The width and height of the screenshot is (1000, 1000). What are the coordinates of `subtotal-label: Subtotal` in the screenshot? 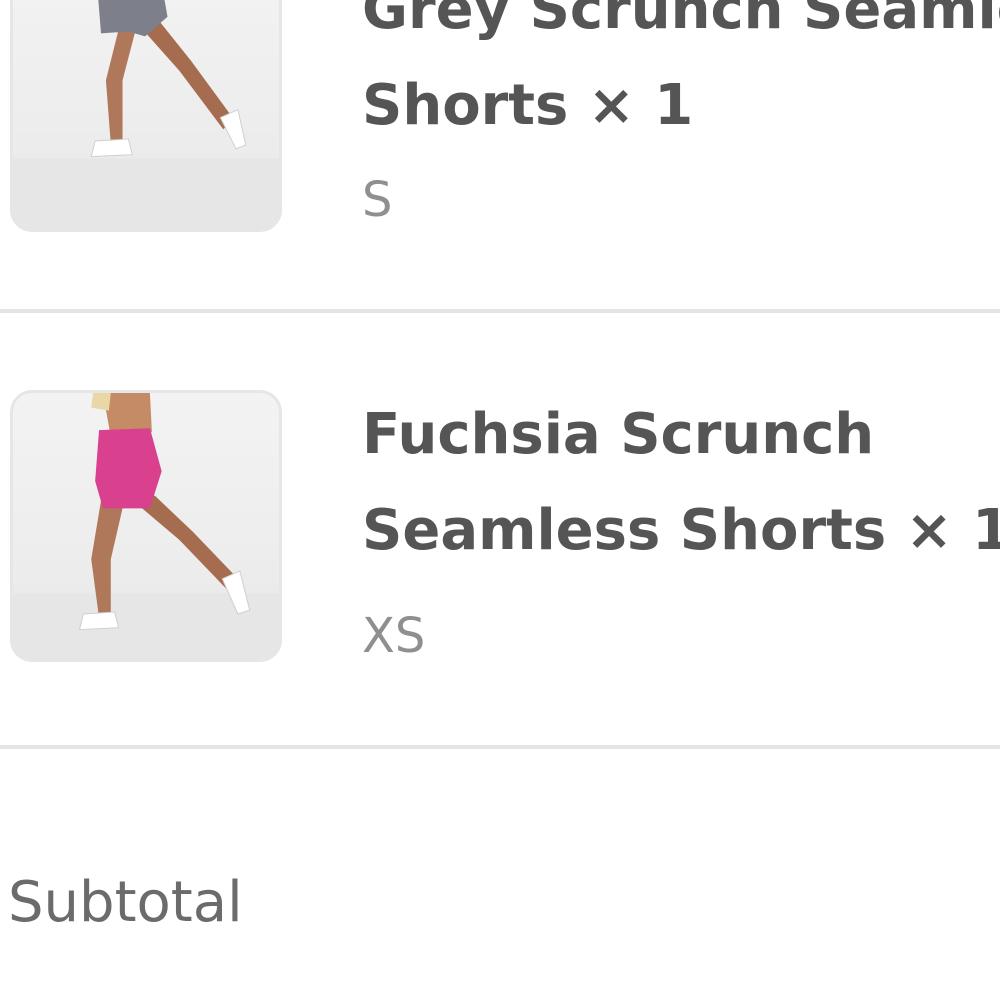 It's located at (125, 902).